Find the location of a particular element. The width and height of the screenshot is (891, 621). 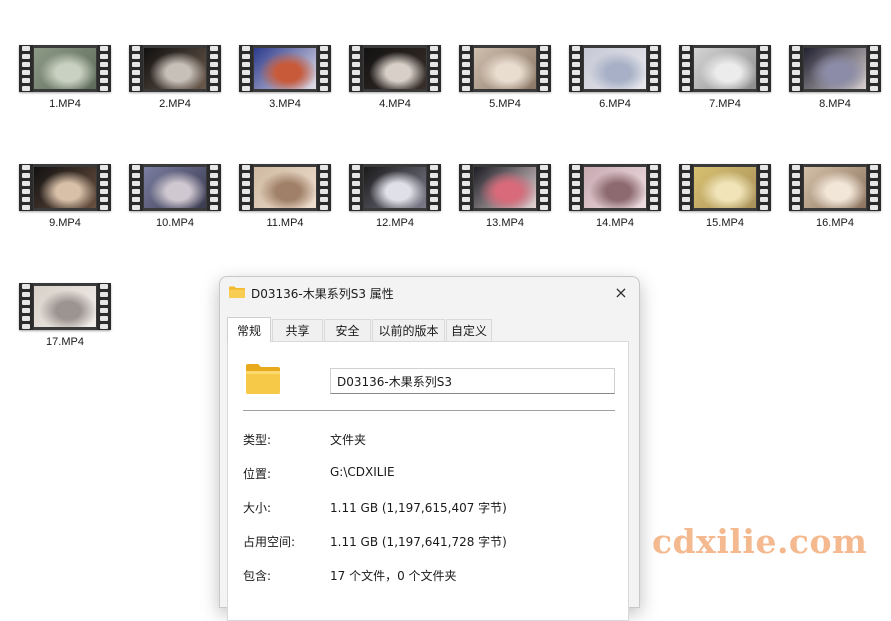

video-file-item: 12.MP4 is located at coordinates (395, 174).